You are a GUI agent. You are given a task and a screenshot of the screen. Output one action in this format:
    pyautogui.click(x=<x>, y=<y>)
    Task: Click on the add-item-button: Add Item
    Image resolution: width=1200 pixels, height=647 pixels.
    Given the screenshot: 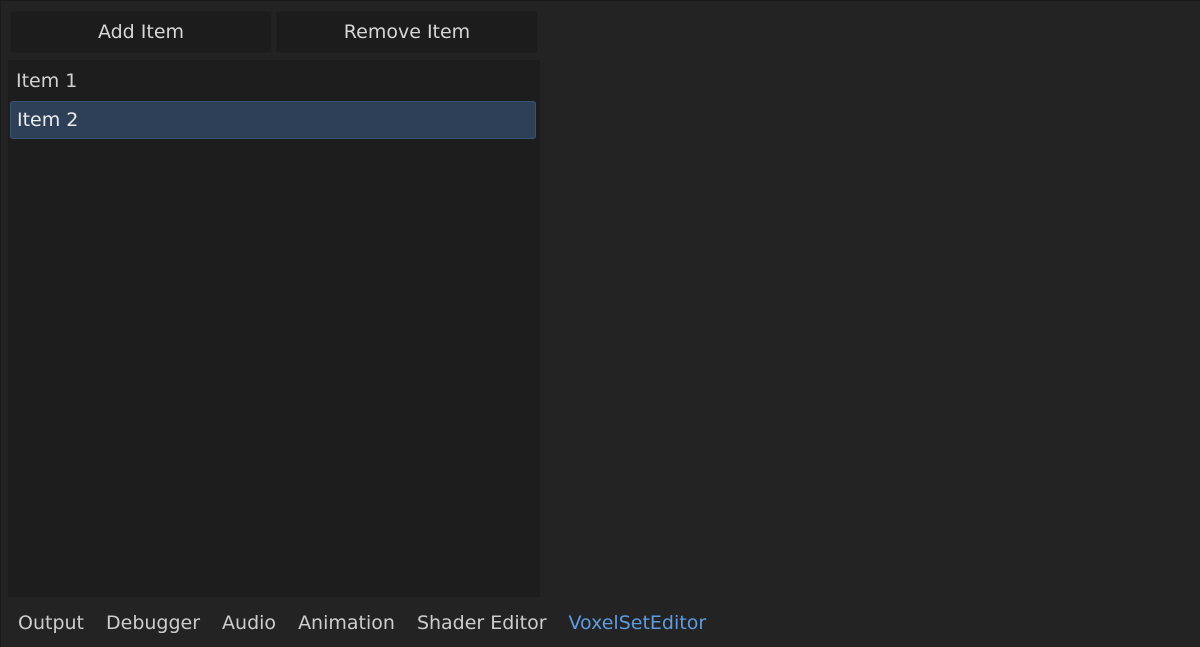 What is the action you would take?
    pyautogui.click(x=141, y=32)
    